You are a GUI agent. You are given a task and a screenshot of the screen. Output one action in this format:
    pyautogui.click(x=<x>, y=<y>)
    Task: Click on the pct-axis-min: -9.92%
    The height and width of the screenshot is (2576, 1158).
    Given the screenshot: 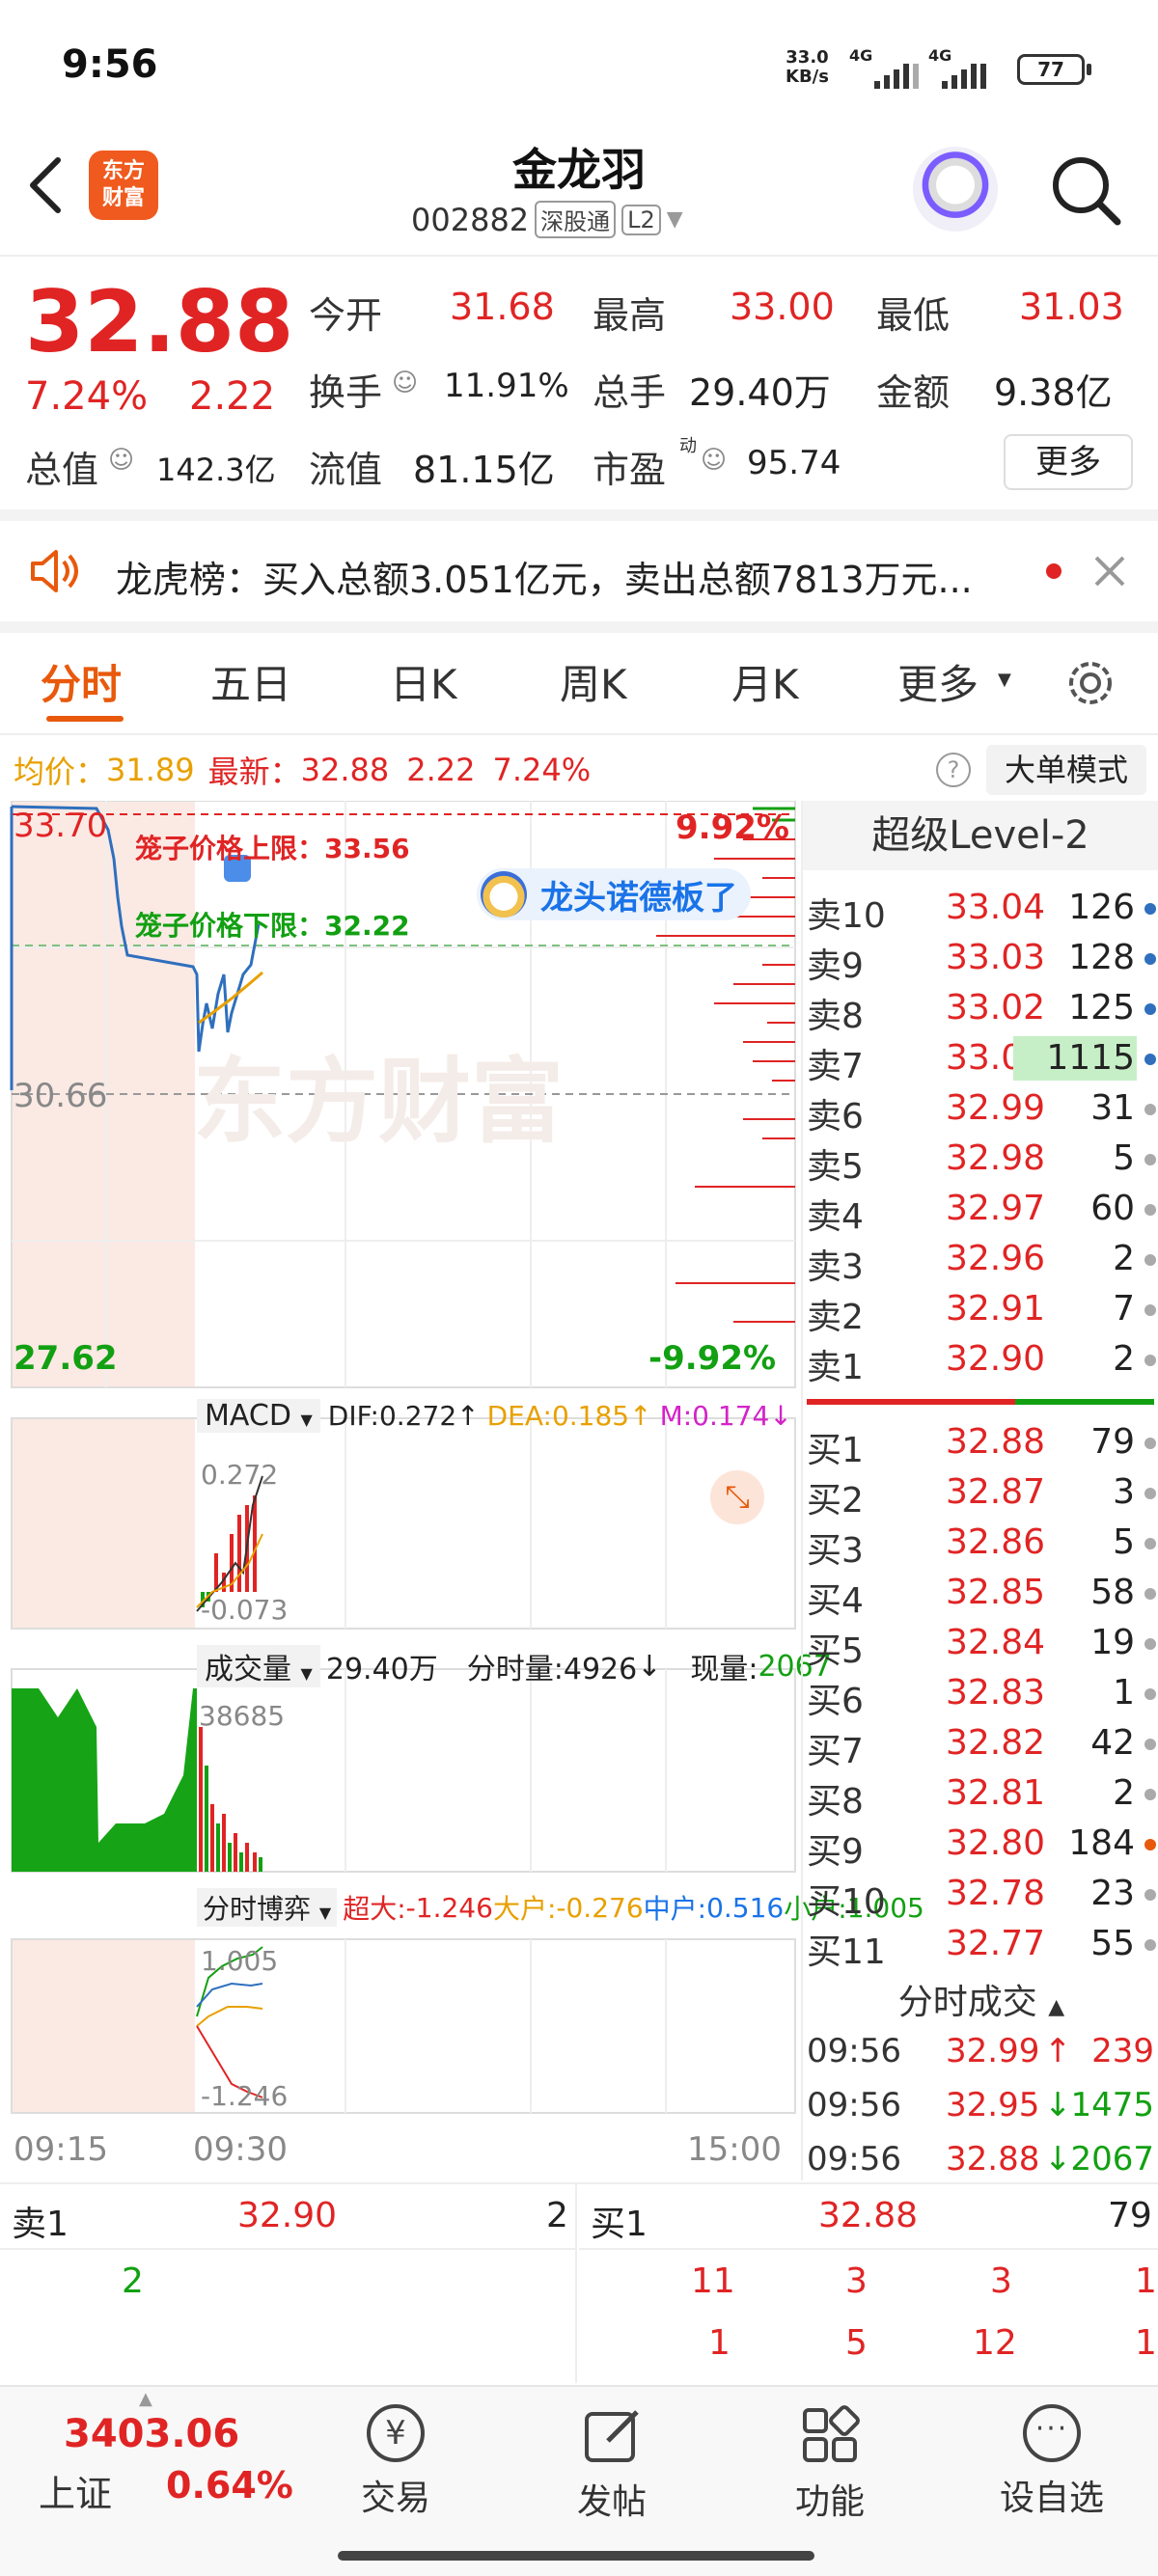 What is the action you would take?
    pyautogui.click(x=712, y=1359)
    